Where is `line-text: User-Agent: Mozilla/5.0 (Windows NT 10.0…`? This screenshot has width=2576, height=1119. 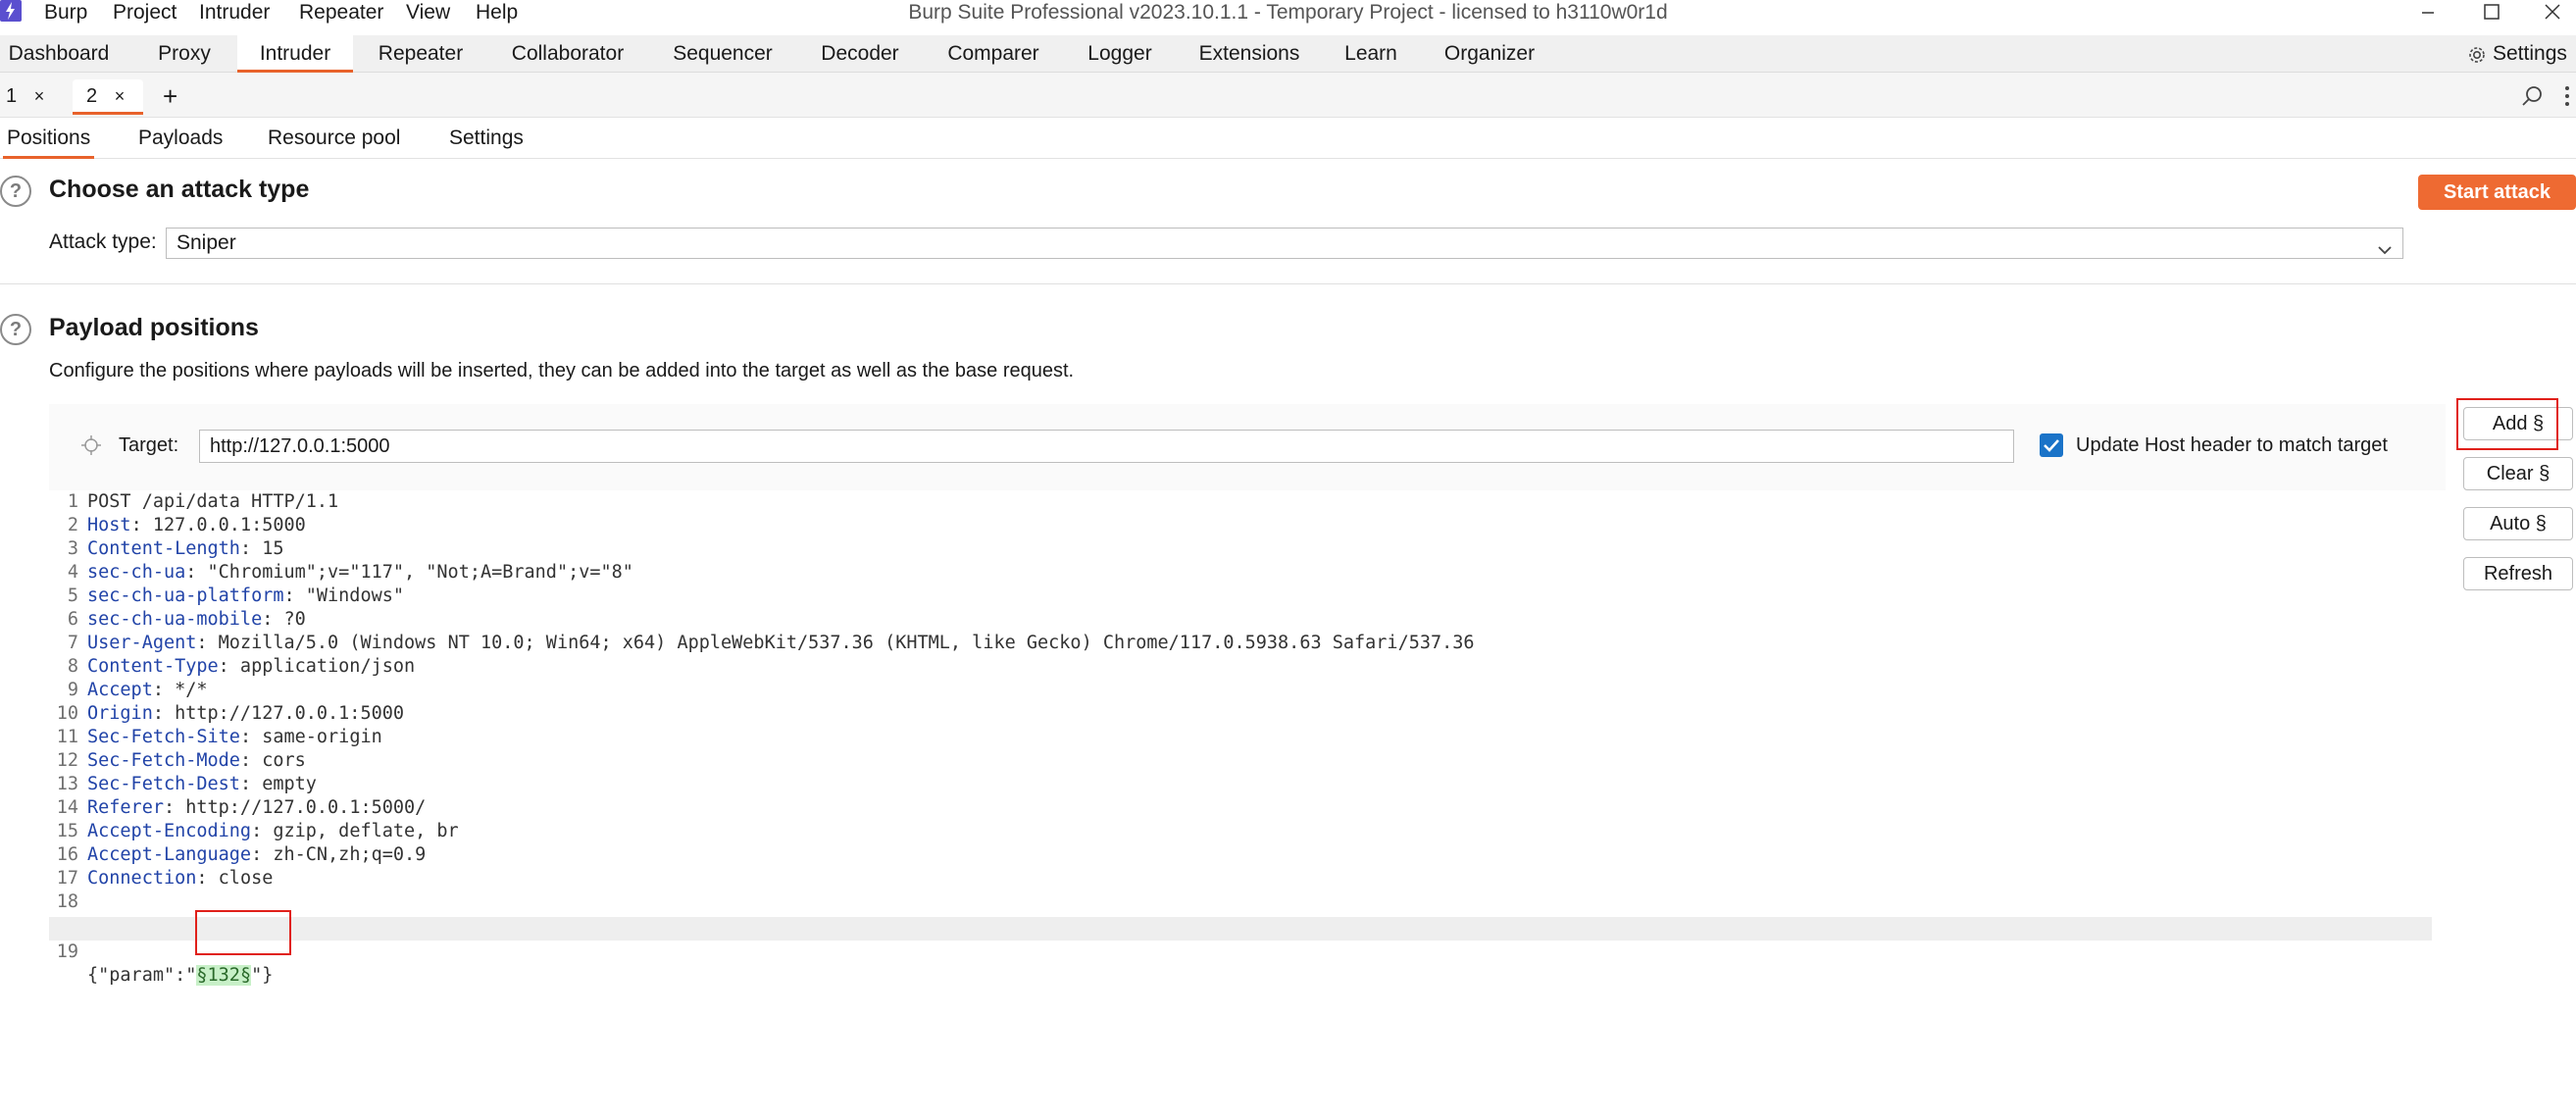 line-text: User-Agent: Mozilla/5.0 (Windows NT 10.0… is located at coordinates (781, 643).